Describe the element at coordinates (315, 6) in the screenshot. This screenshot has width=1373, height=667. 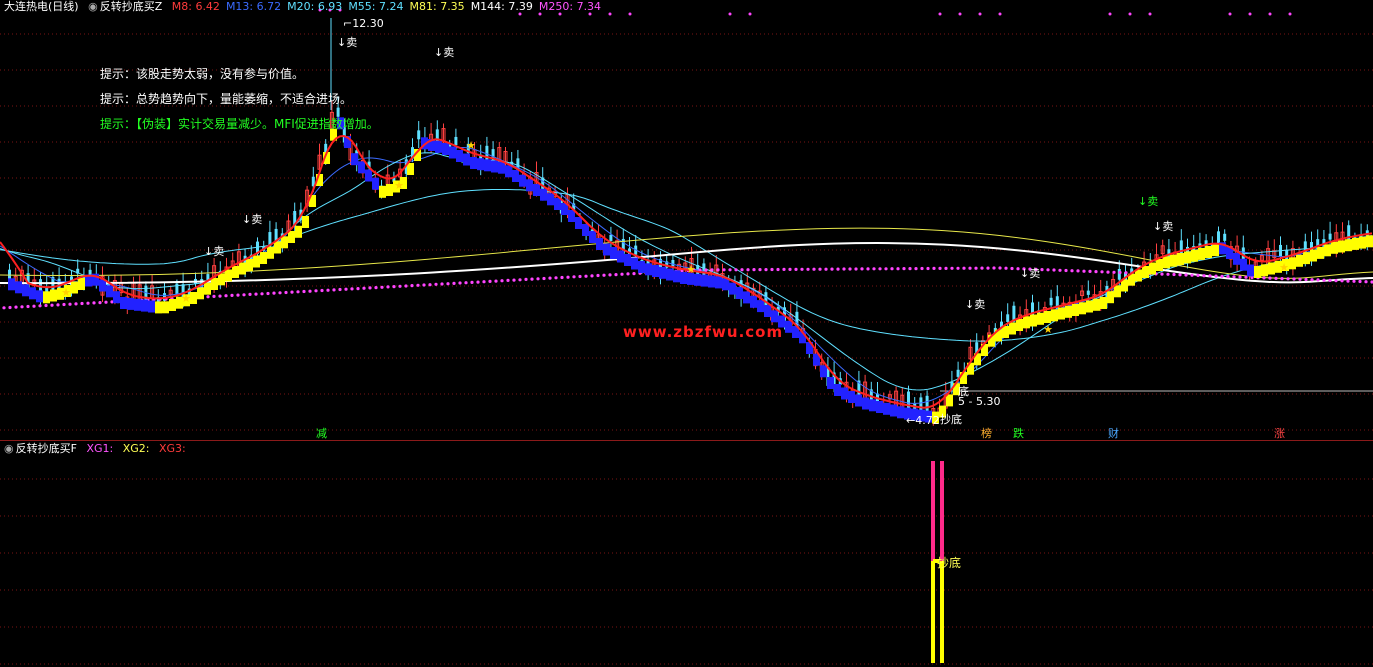
I see `ma-legend-item: M20: 6.93` at that location.